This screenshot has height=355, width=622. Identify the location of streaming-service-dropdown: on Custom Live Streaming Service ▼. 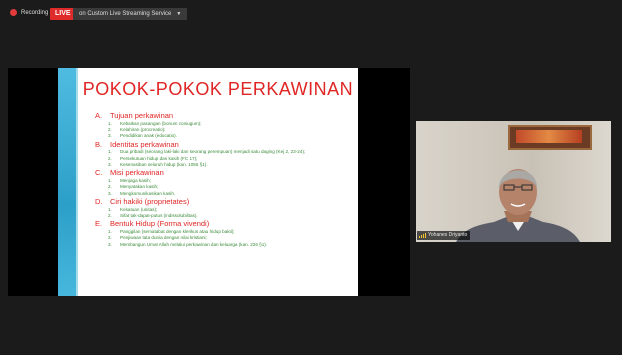
(130, 14).